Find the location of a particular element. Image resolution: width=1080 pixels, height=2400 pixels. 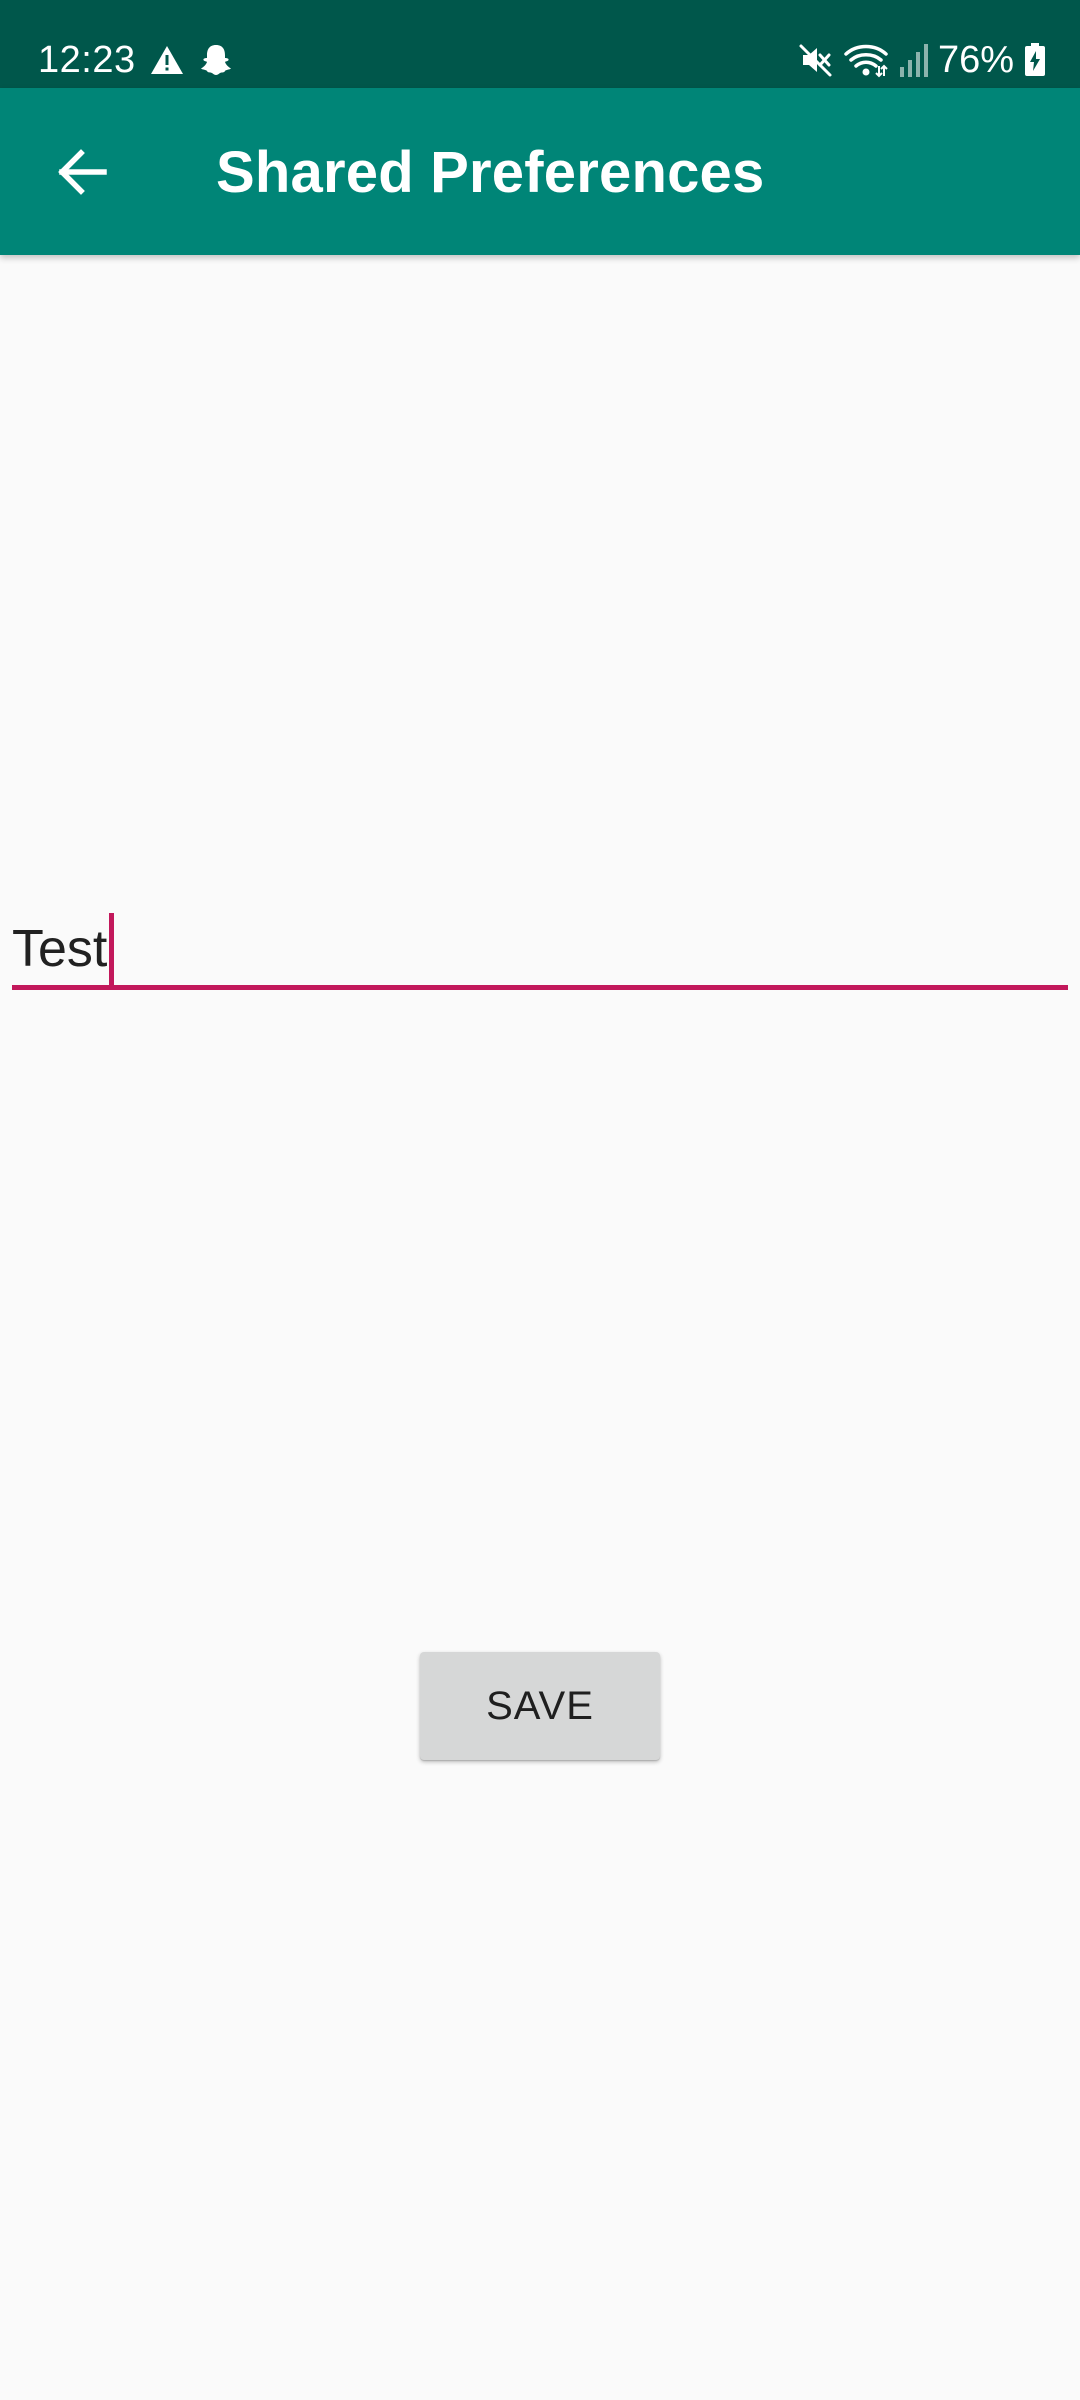

save-button: SAVE is located at coordinates (540, 1706).